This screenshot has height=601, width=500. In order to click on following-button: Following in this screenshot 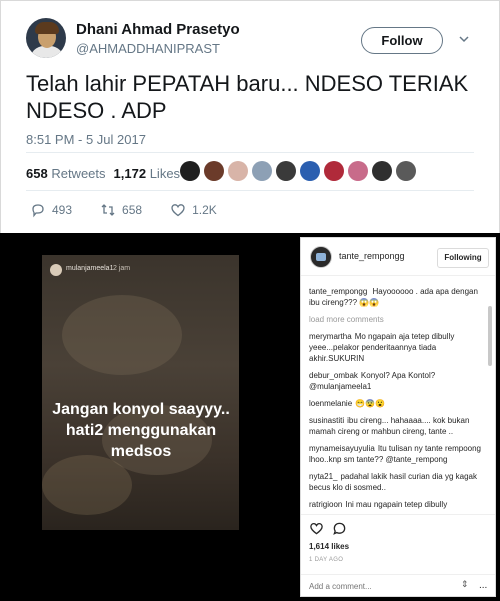, I will do `click(463, 258)`.